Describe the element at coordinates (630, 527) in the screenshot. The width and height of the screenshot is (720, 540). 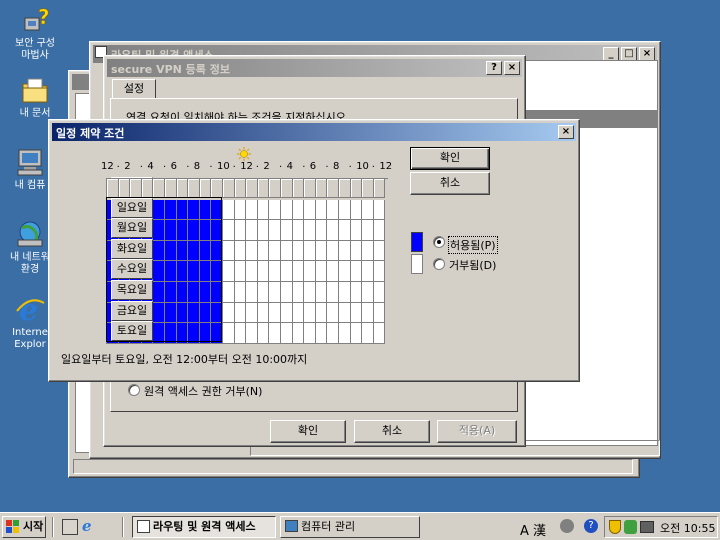
I see `network-tray-icon` at that location.